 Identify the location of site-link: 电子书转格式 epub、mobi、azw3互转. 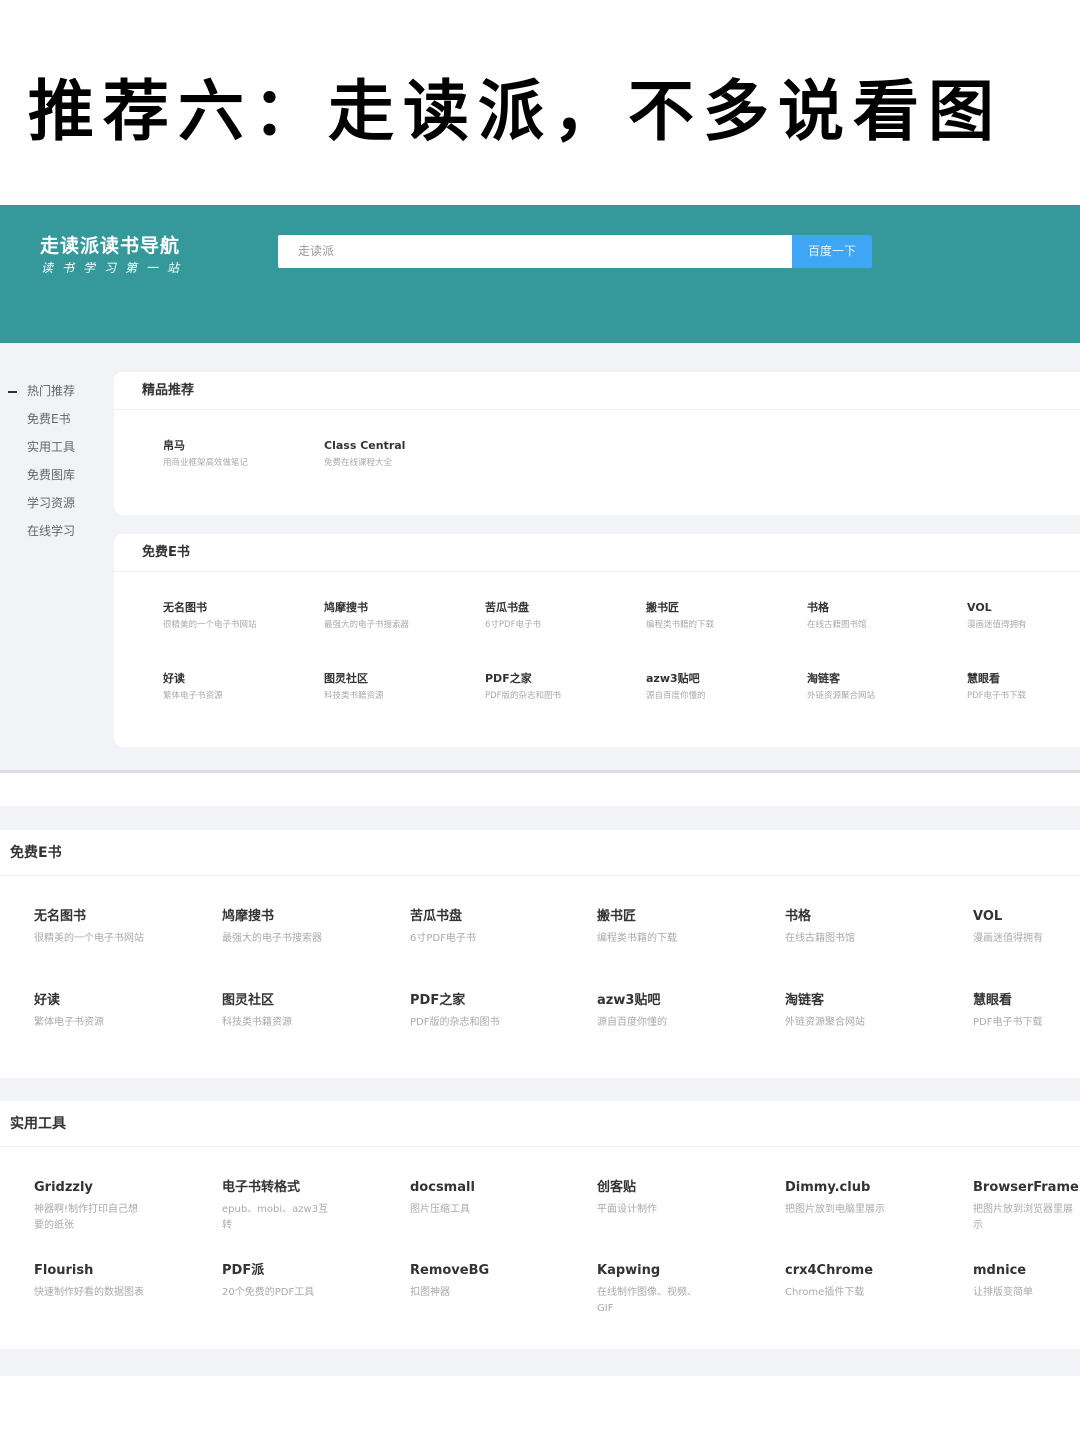
(277, 1206).